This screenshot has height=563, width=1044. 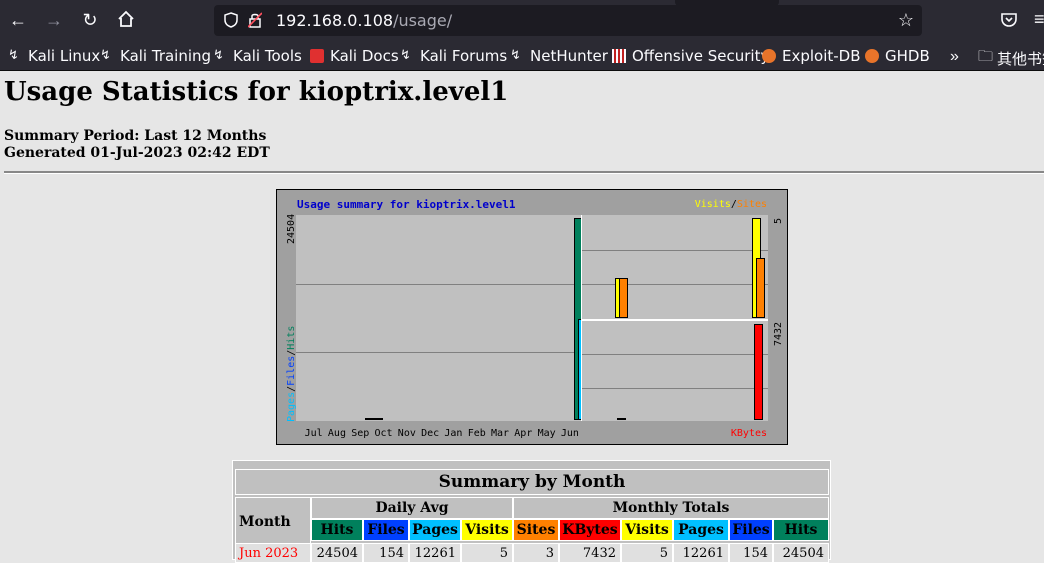 I want to click on visits-sites-panel, so click(x=675, y=267).